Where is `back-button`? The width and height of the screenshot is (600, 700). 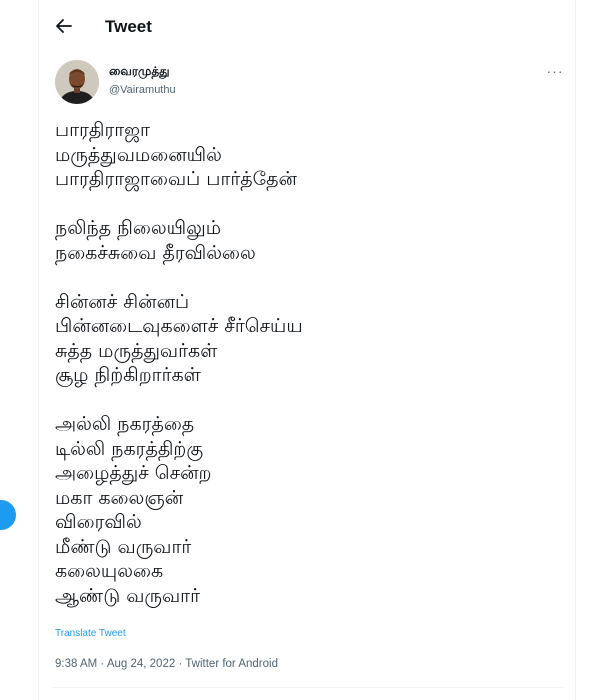 back-button is located at coordinates (64, 26).